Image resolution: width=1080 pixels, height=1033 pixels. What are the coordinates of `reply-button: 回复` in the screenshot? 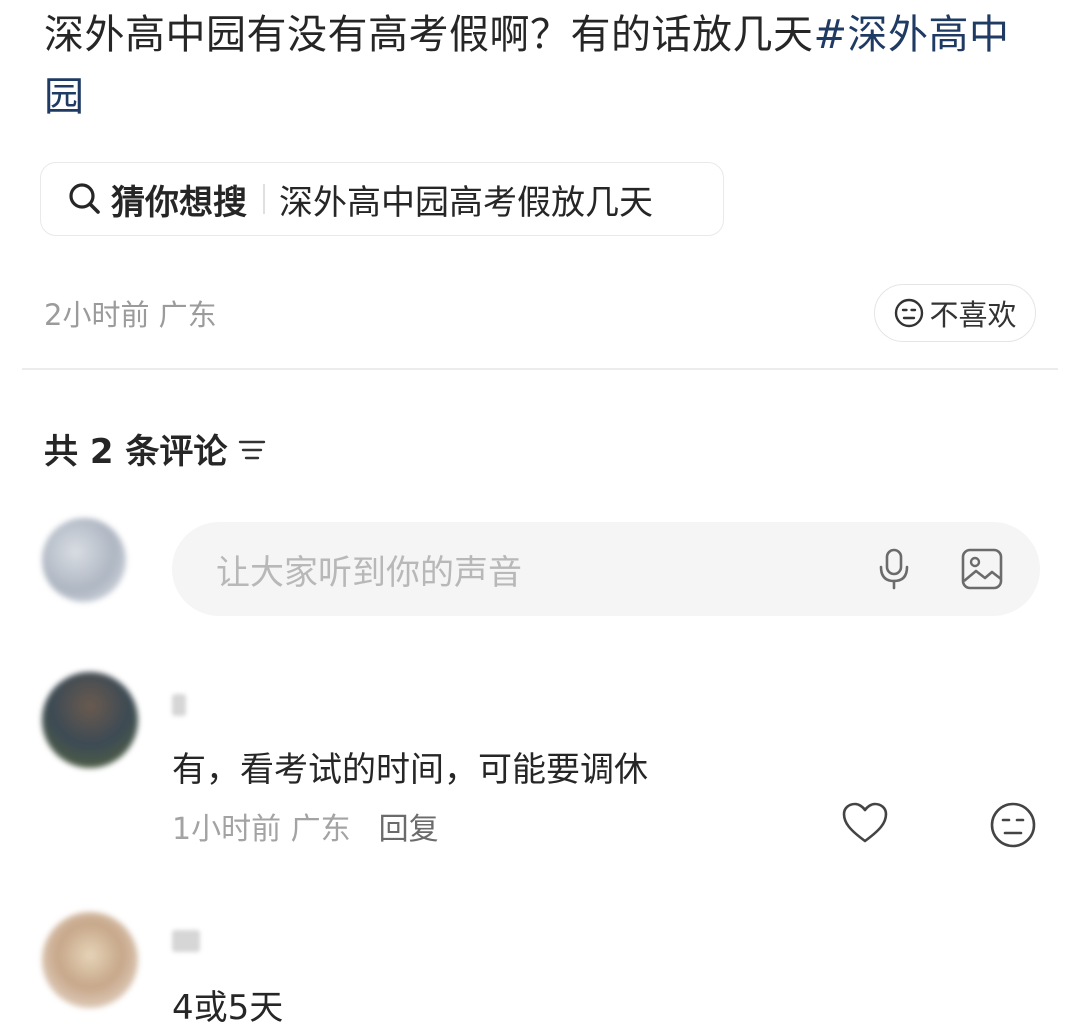 It's located at (409, 829).